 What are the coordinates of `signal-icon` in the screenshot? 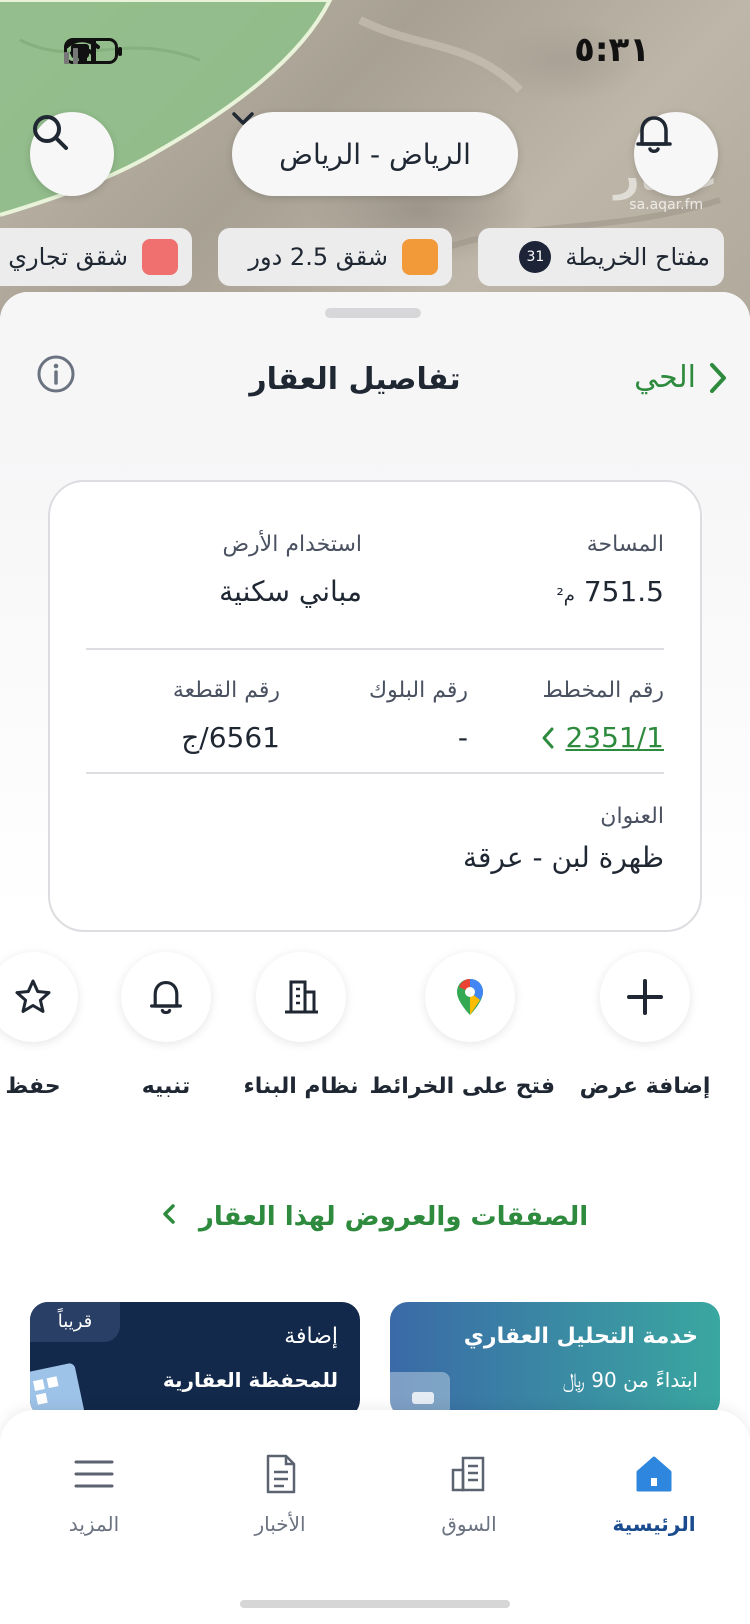 It's located at (80, 52).